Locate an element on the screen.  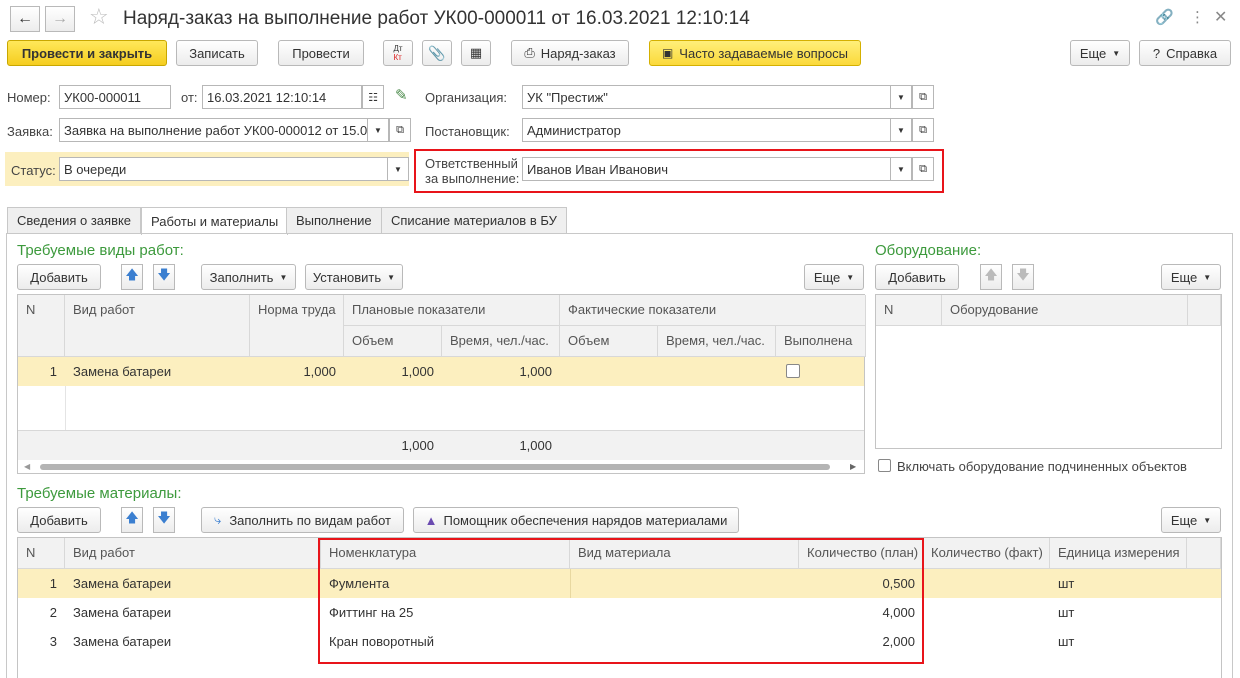
equipment-table: N Оборудование is located at coordinates (1048, 371).